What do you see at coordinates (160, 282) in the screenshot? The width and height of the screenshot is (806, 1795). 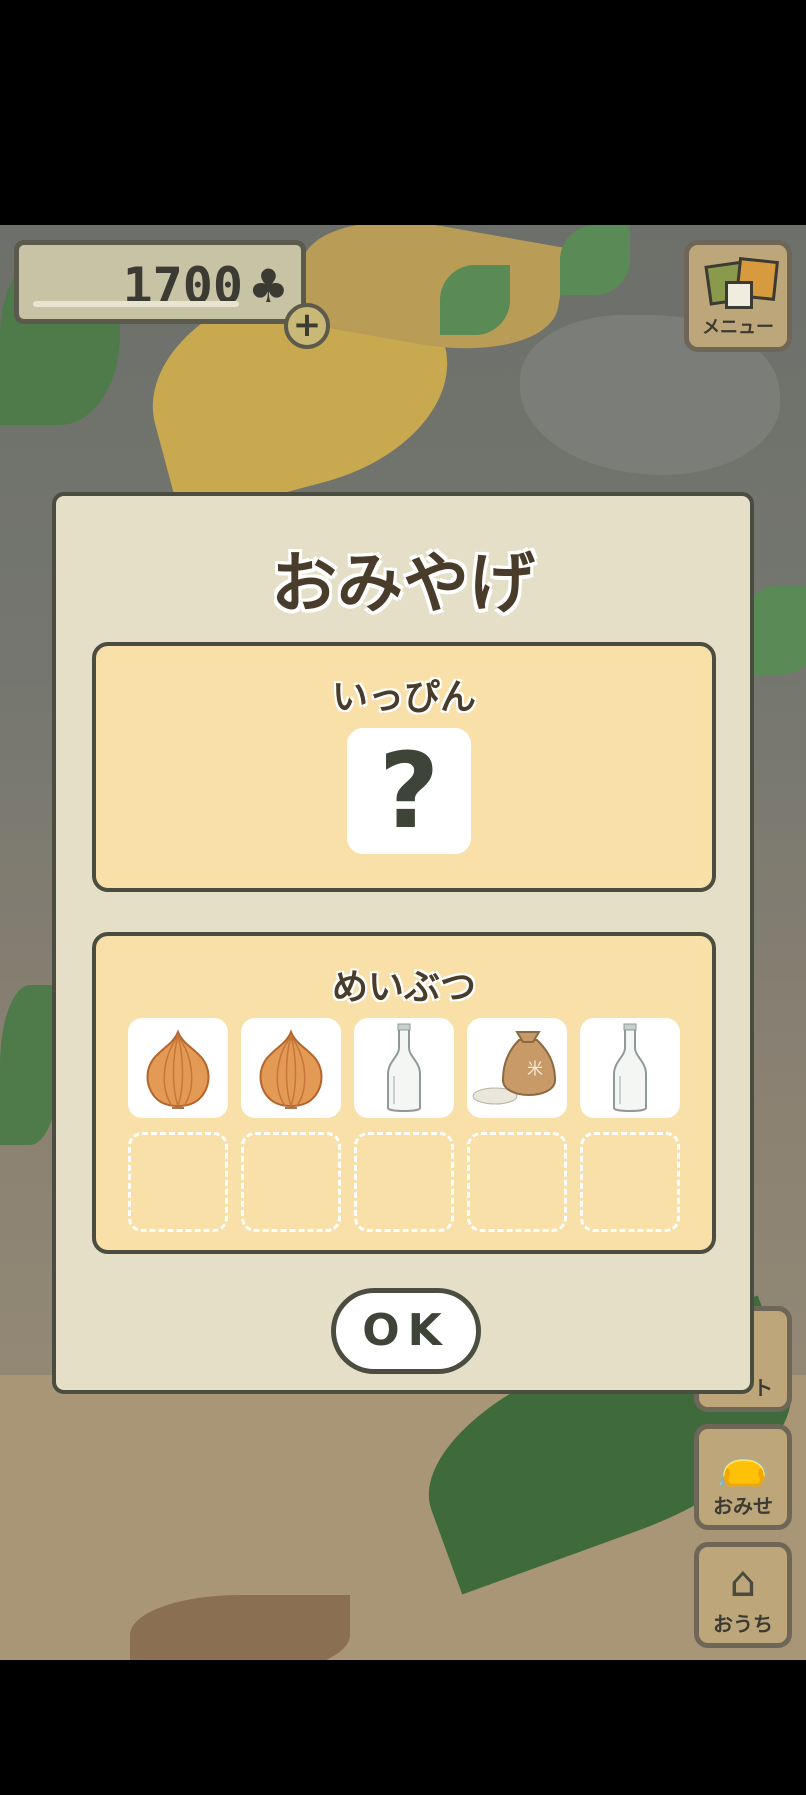 I see `clover-counter: 1700 ♣` at bounding box center [160, 282].